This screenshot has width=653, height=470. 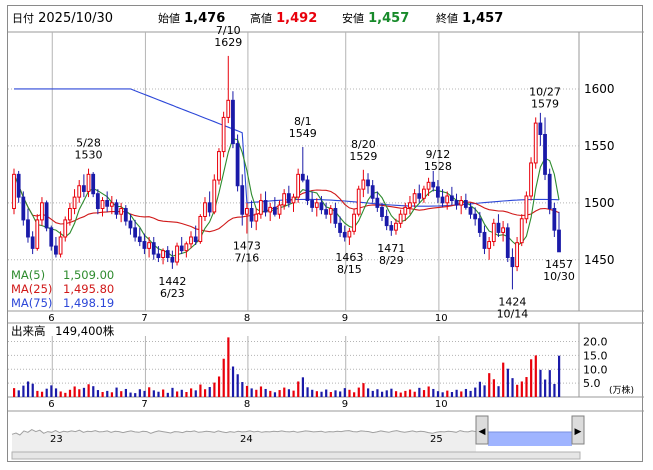 What do you see at coordinates (89, 155) in the screenshot?
I see `annotation-top-value-0: 1530` at bounding box center [89, 155].